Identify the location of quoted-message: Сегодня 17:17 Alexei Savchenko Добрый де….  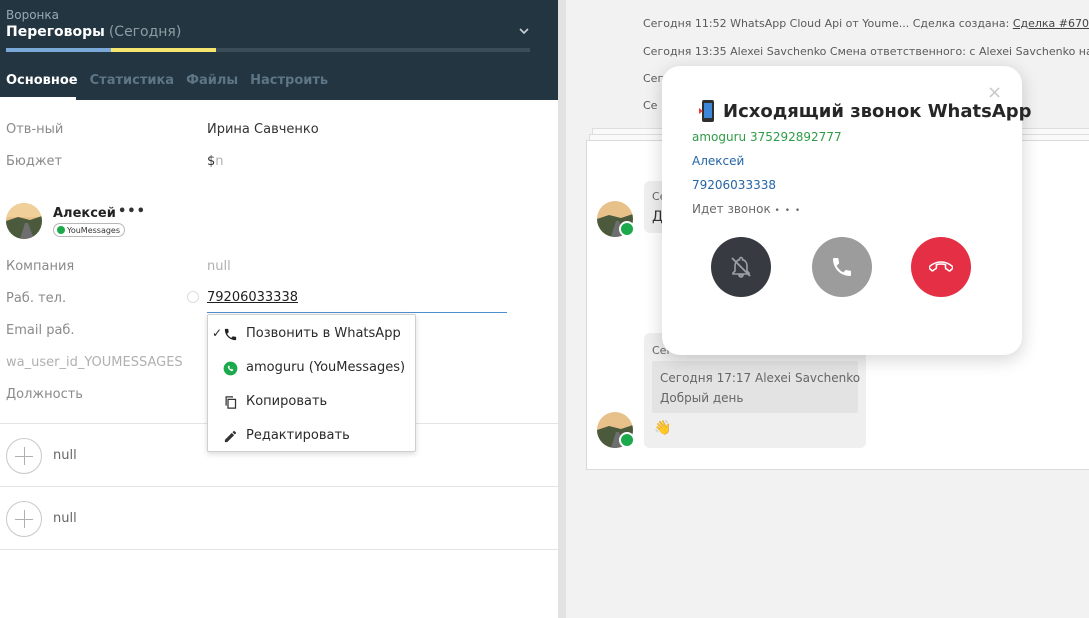
(756, 387).